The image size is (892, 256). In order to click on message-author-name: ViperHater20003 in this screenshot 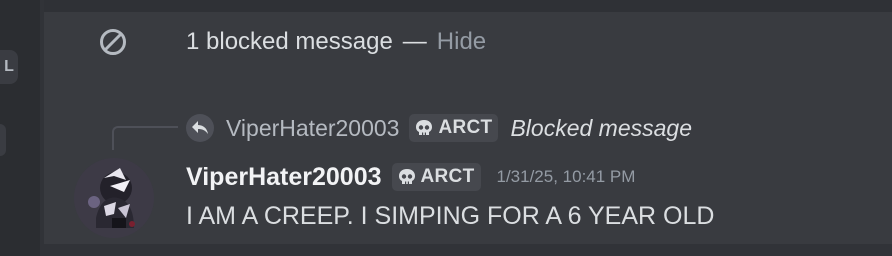, I will do `click(284, 177)`.